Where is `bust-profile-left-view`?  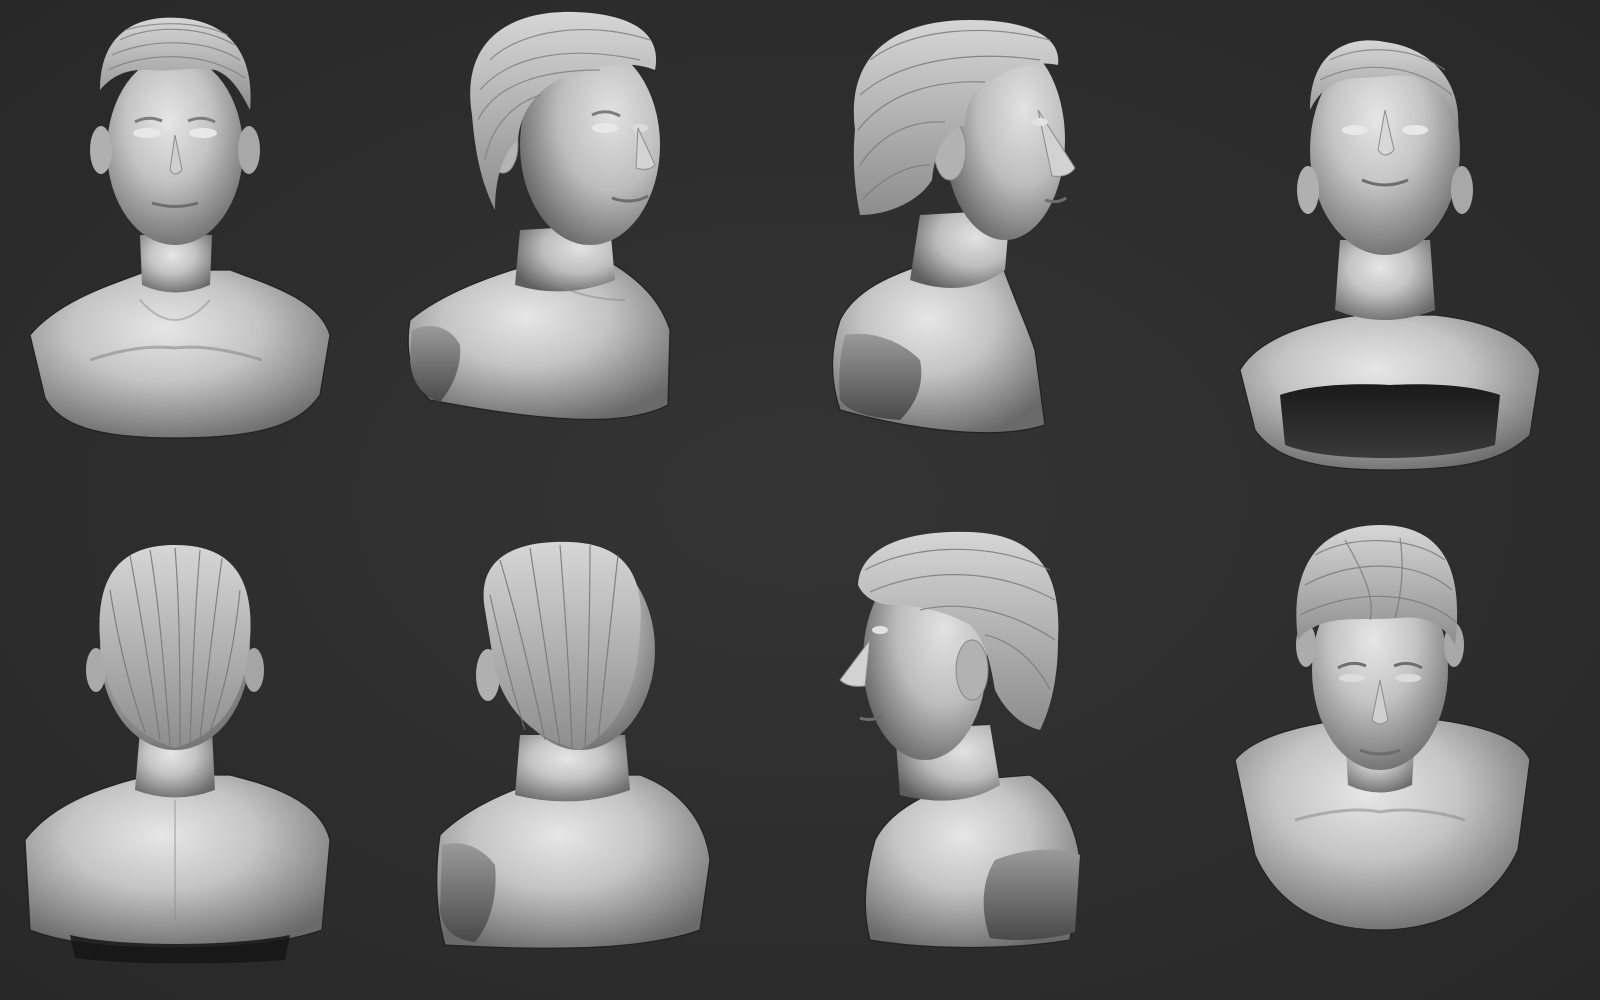 bust-profile-left-view is located at coordinates (1000, 750).